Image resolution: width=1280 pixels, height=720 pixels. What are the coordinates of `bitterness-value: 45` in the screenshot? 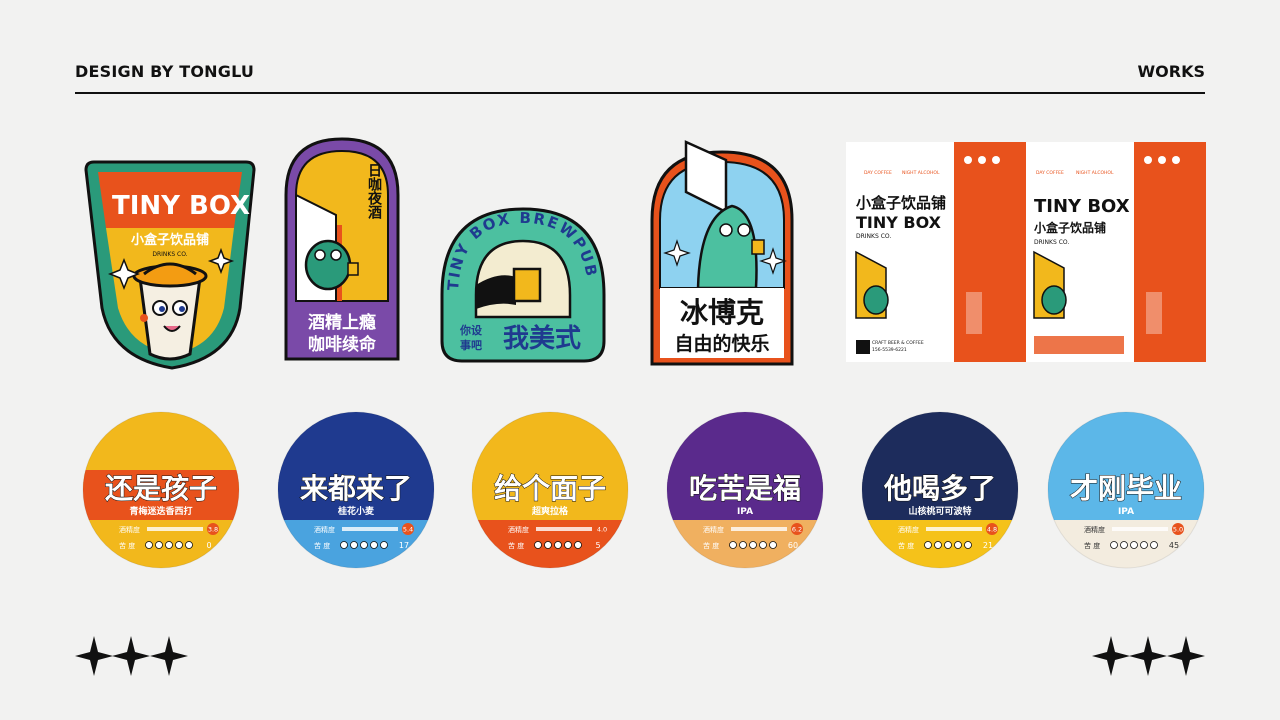 It's located at (1174, 545).